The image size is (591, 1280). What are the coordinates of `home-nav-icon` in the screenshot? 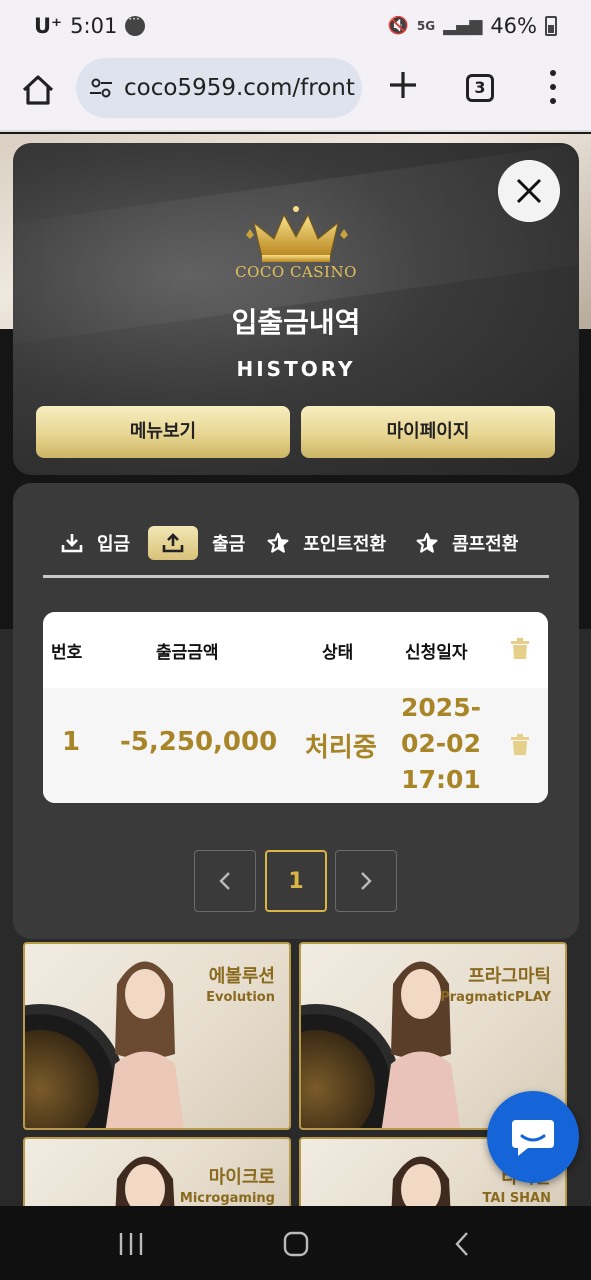 It's located at (296, 1244).